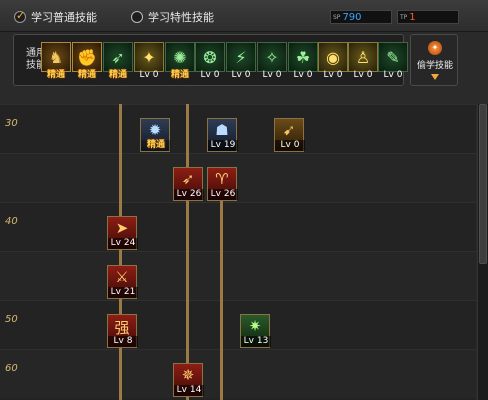 Image resolution: width=488 pixels, height=400 pixels. I want to click on skill-slot: ✺ 精通, so click(180, 61).